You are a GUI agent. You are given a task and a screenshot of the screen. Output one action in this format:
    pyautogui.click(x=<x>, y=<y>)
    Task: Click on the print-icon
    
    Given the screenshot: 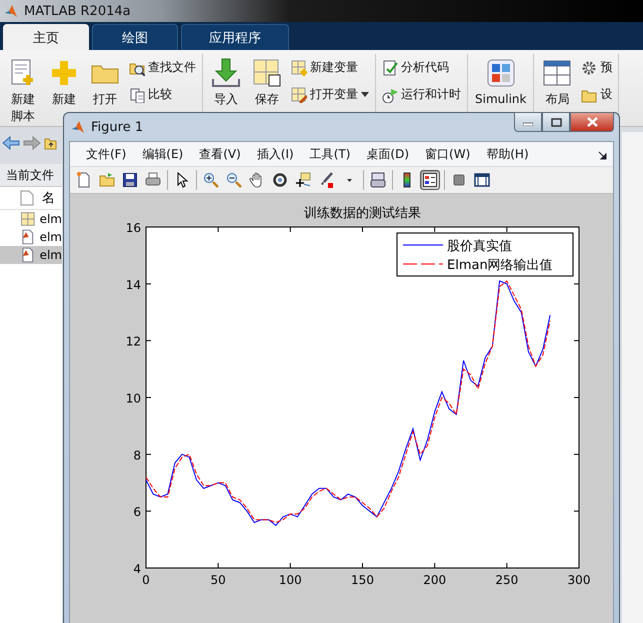 What is the action you would take?
    pyautogui.click(x=153, y=180)
    